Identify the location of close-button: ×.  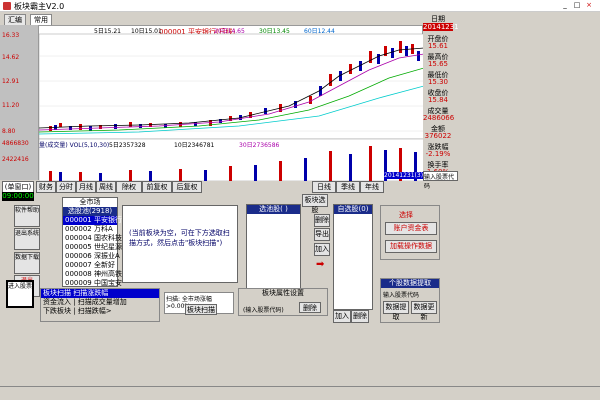
(589, 5).